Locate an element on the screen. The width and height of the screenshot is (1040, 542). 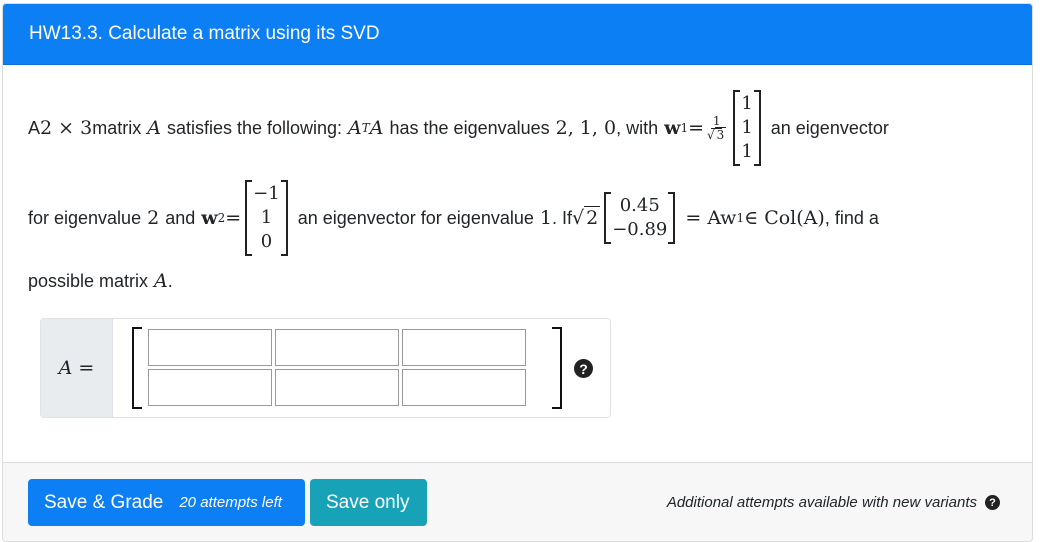
text: satisfies the following: is located at coordinates (254, 127).